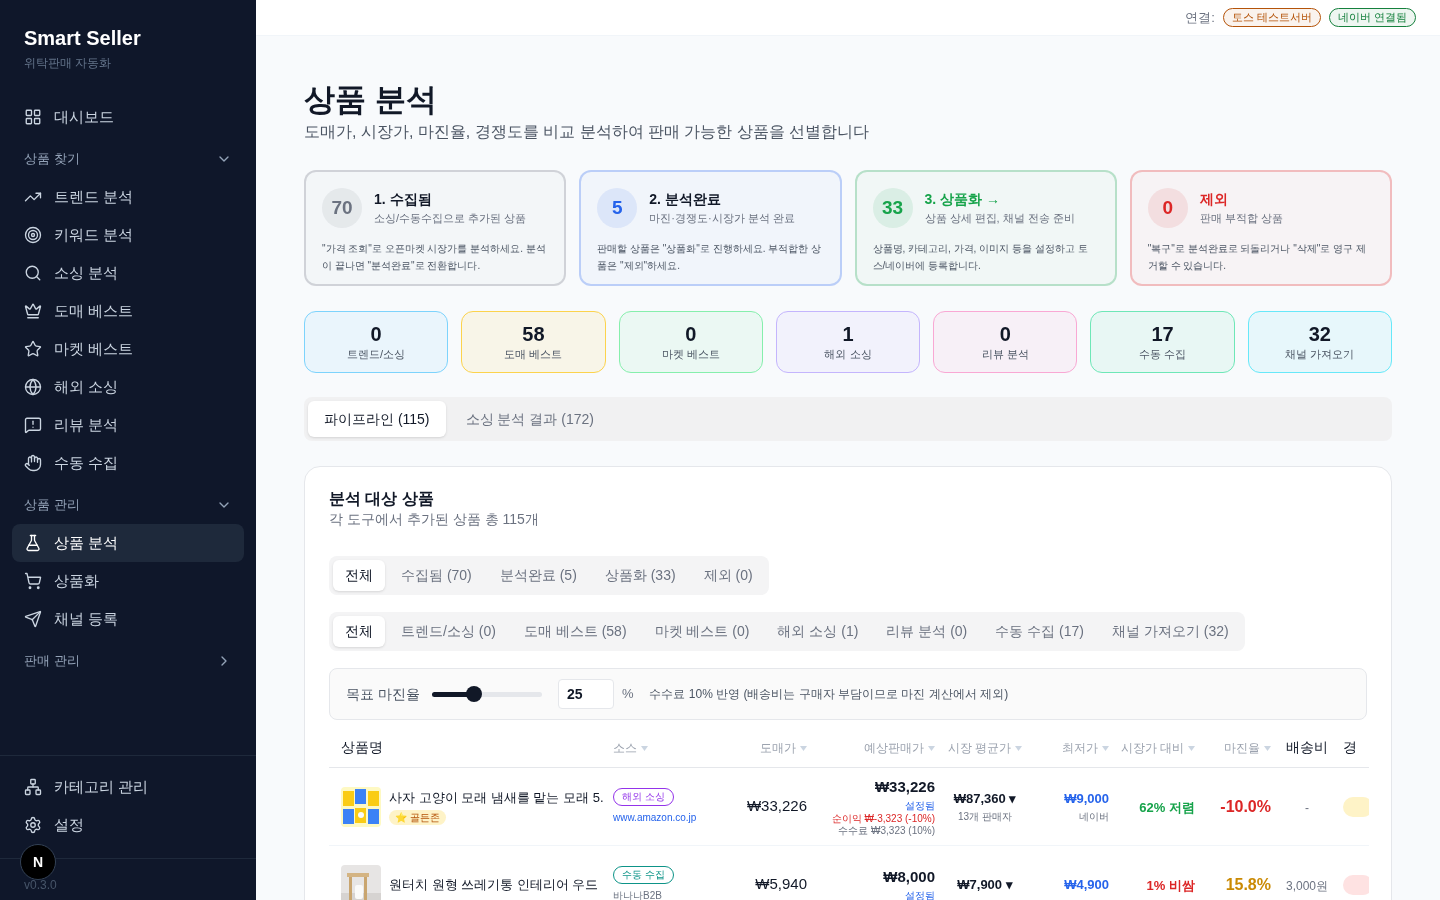  What do you see at coordinates (448, 631) in the screenshot?
I see `filter-tab: 트렌드/소싱 (0)` at bounding box center [448, 631].